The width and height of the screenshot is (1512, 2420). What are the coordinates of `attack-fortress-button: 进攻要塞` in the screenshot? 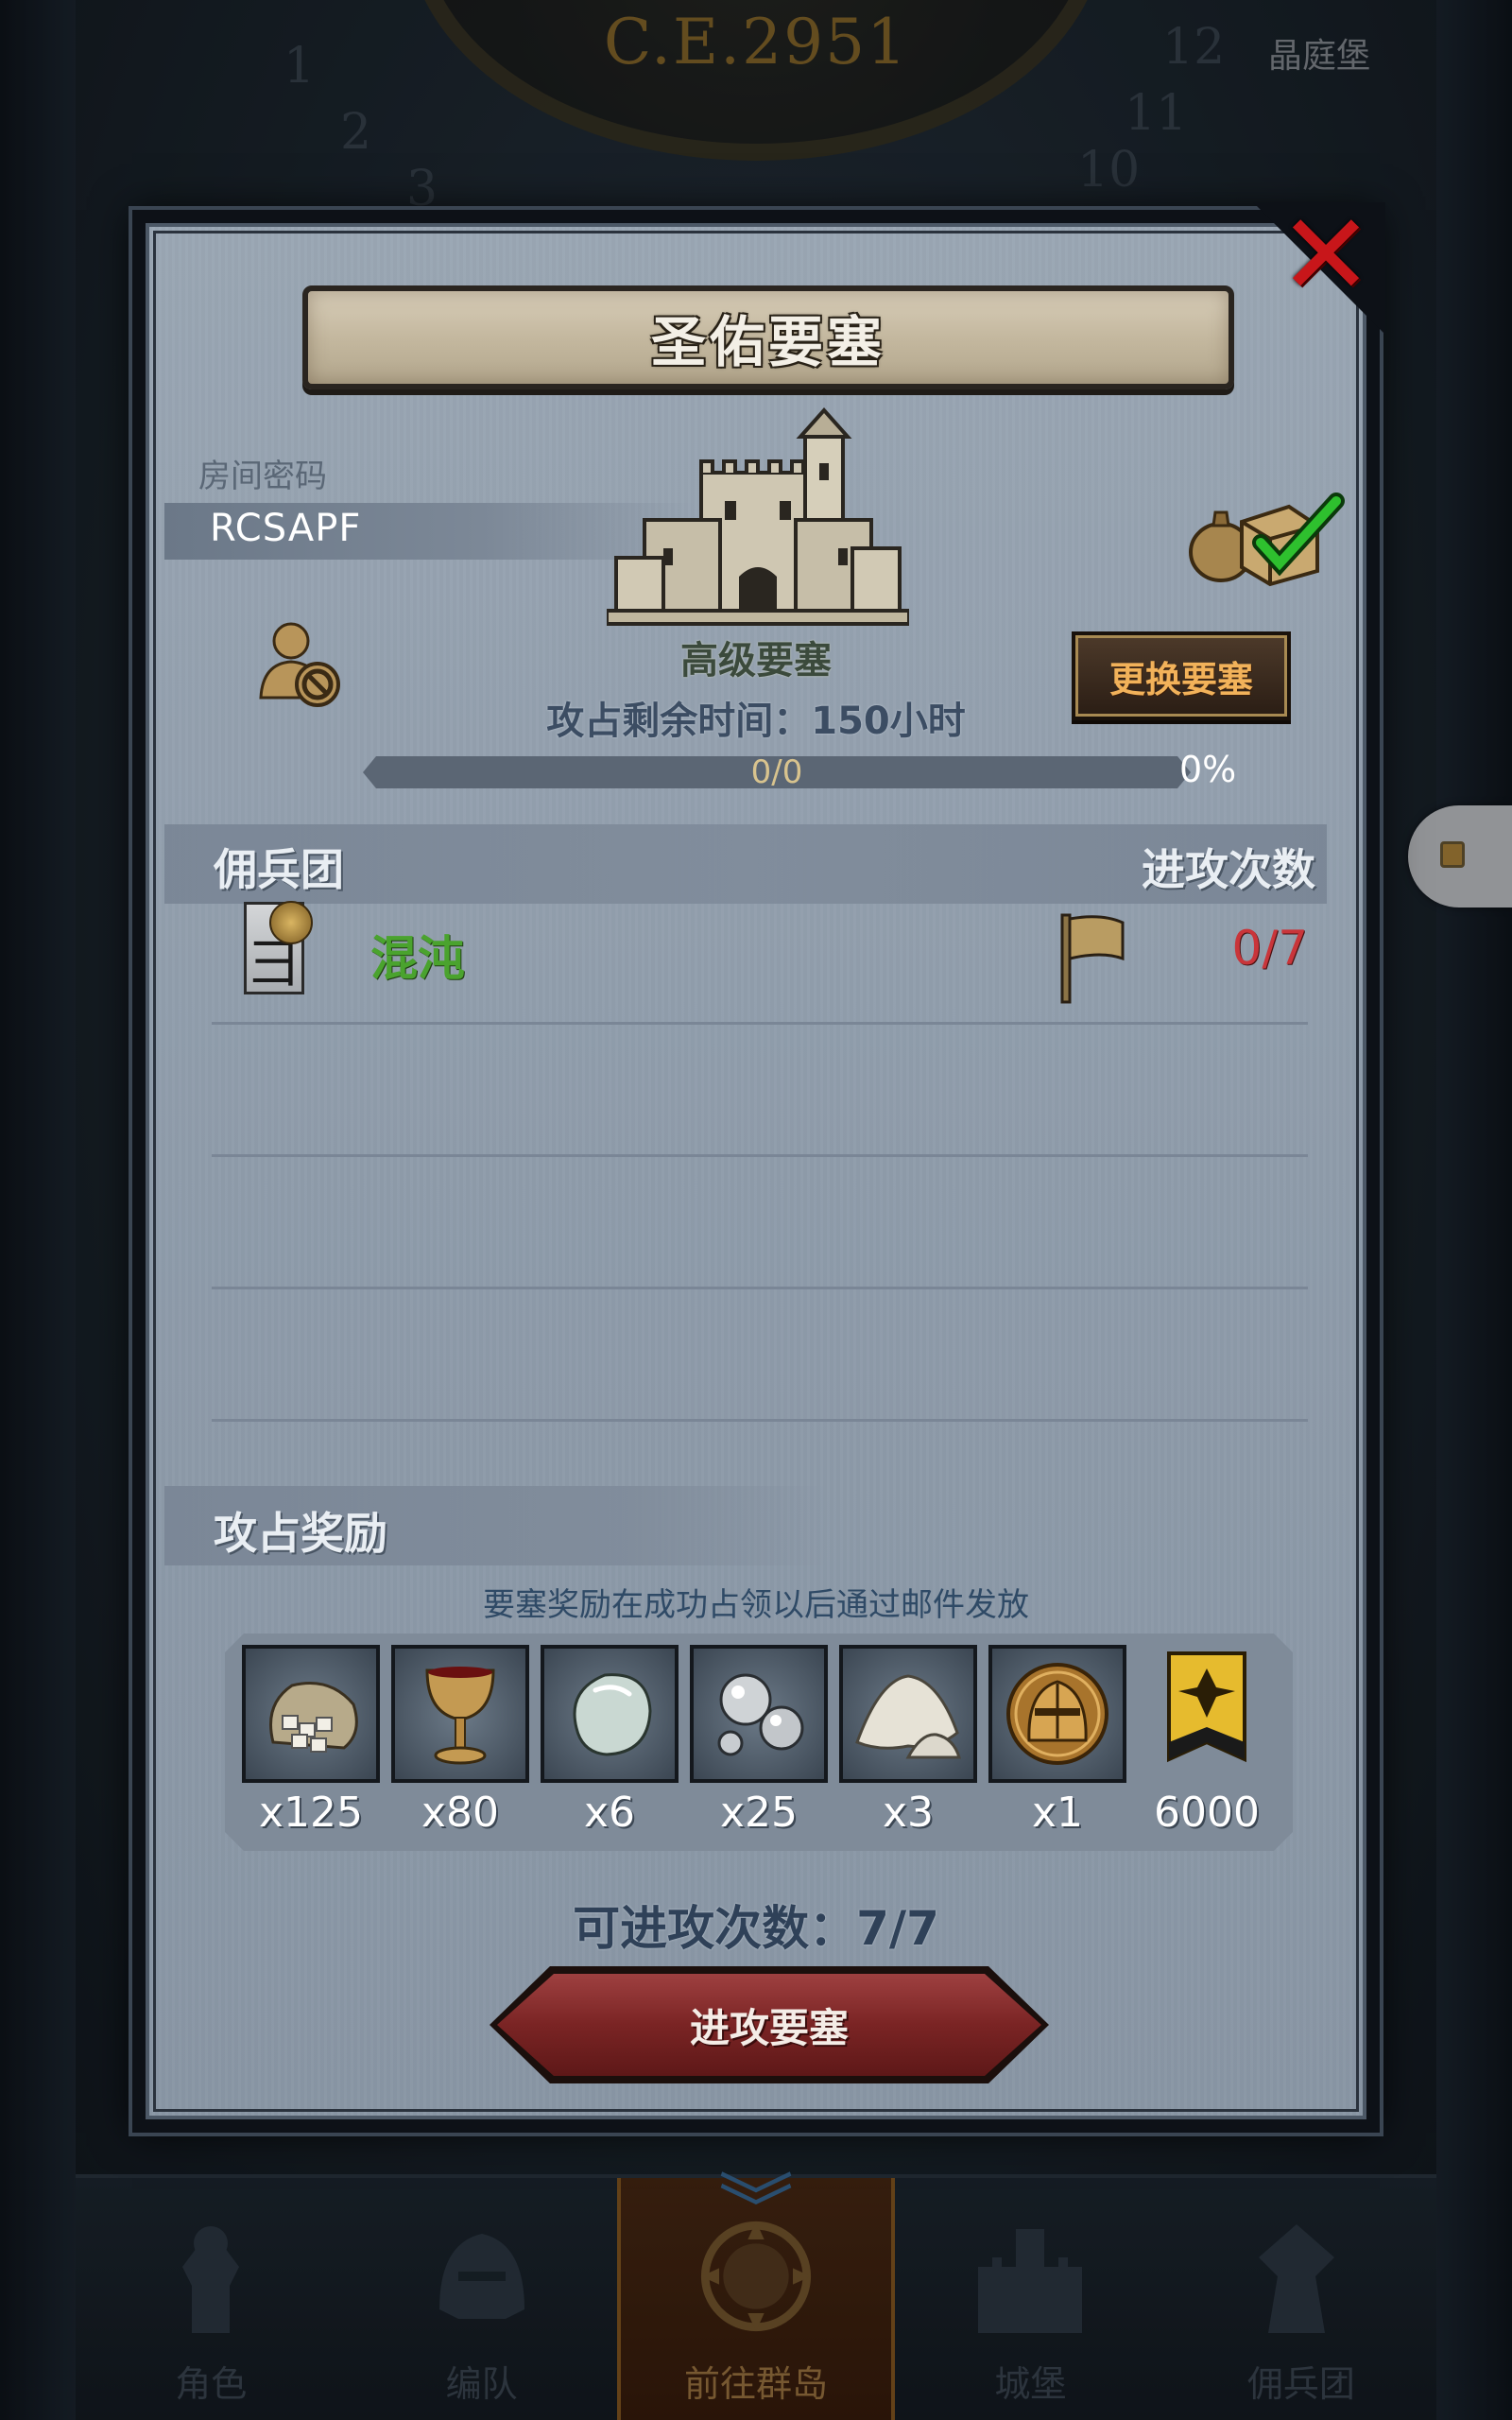 It's located at (769, 2025).